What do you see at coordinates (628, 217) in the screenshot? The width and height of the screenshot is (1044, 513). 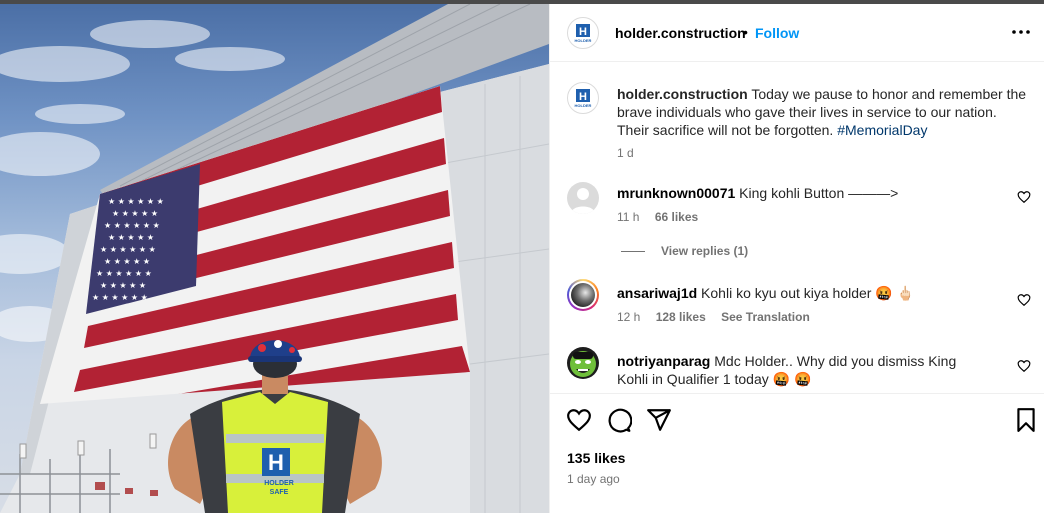 I see `comment-time: 11 h` at bounding box center [628, 217].